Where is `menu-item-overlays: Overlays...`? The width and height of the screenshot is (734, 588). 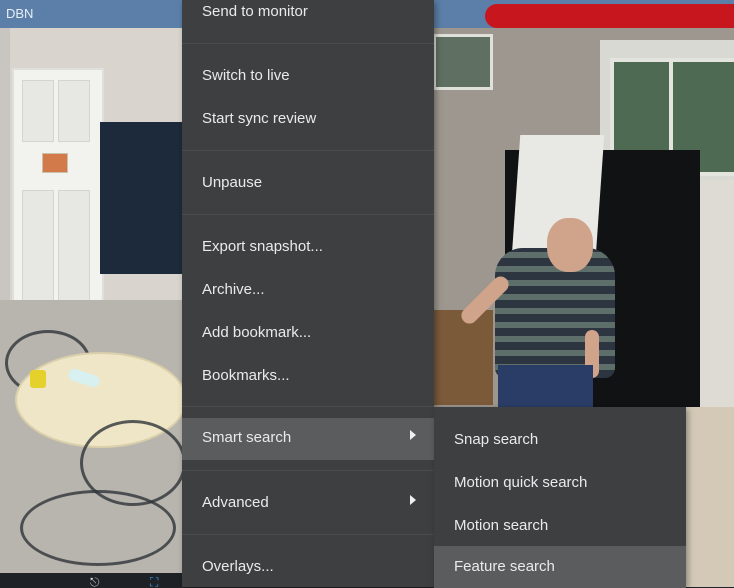 menu-item-overlays: Overlays... is located at coordinates (308, 567).